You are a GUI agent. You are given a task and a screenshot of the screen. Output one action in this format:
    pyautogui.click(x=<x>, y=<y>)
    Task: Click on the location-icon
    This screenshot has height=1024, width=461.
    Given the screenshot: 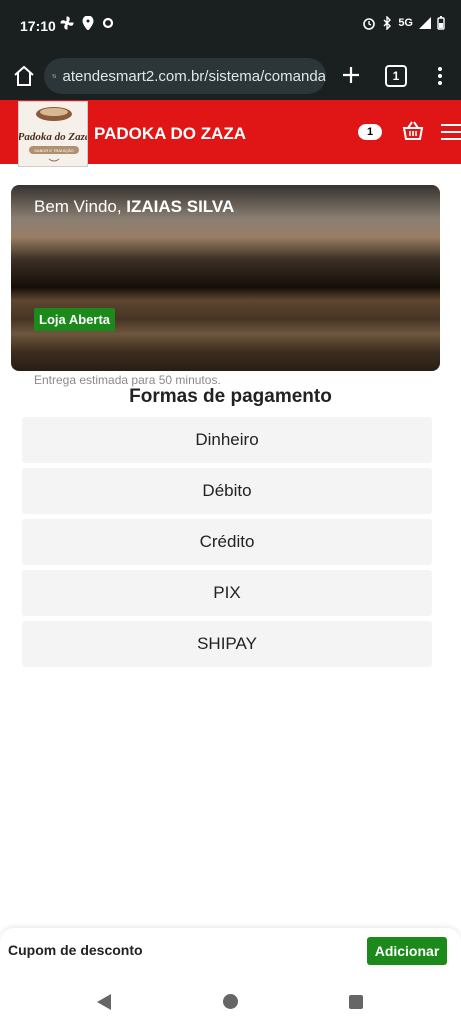 What is the action you would take?
    pyautogui.click(x=88, y=23)
    